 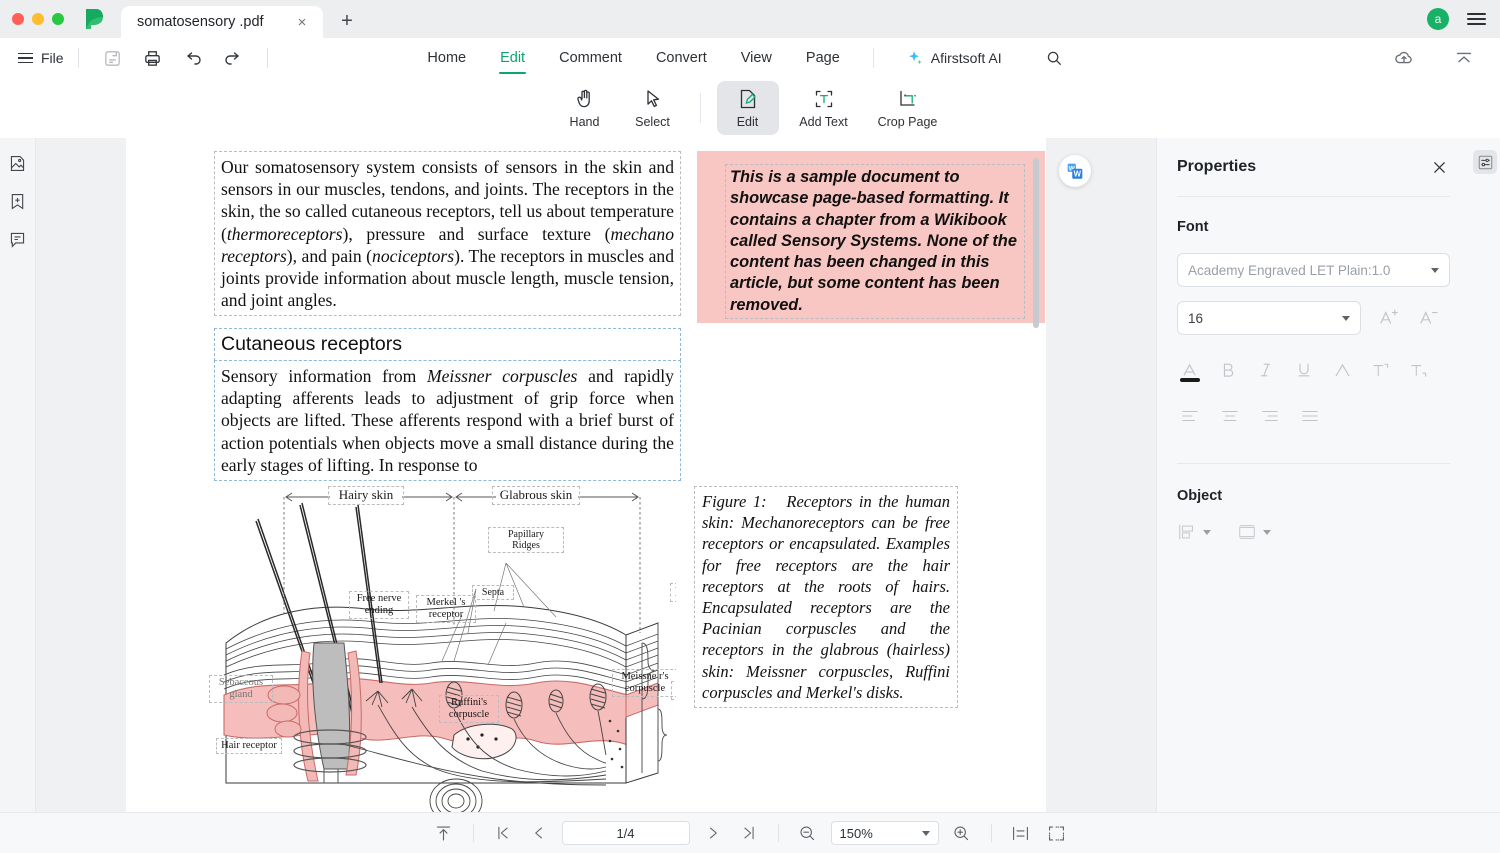 What do you see at coordinates (222, 22) in the screenshot?
I see `document-tab: somatosensory .pdf ×` at bounding box center [222, 22].